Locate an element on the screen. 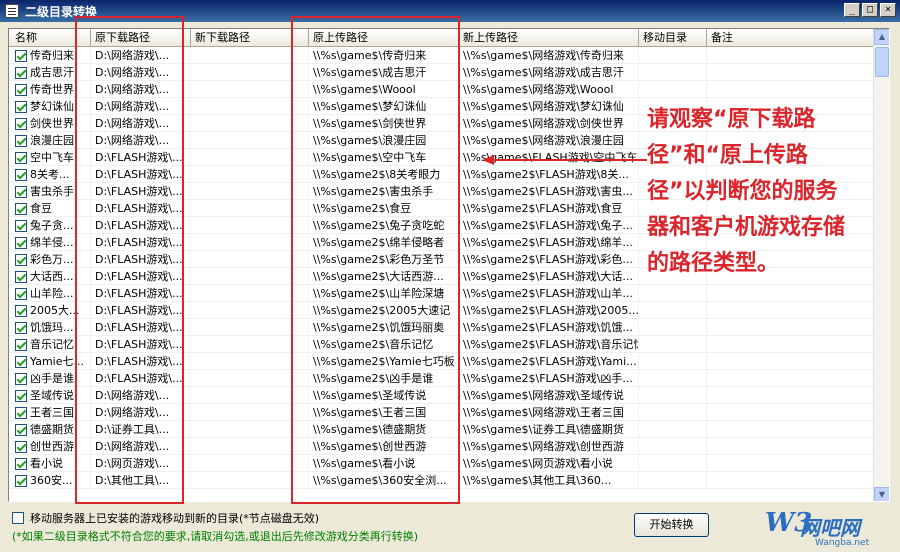  row-name: 音乐记忆 is located at coordinates (52, 344).